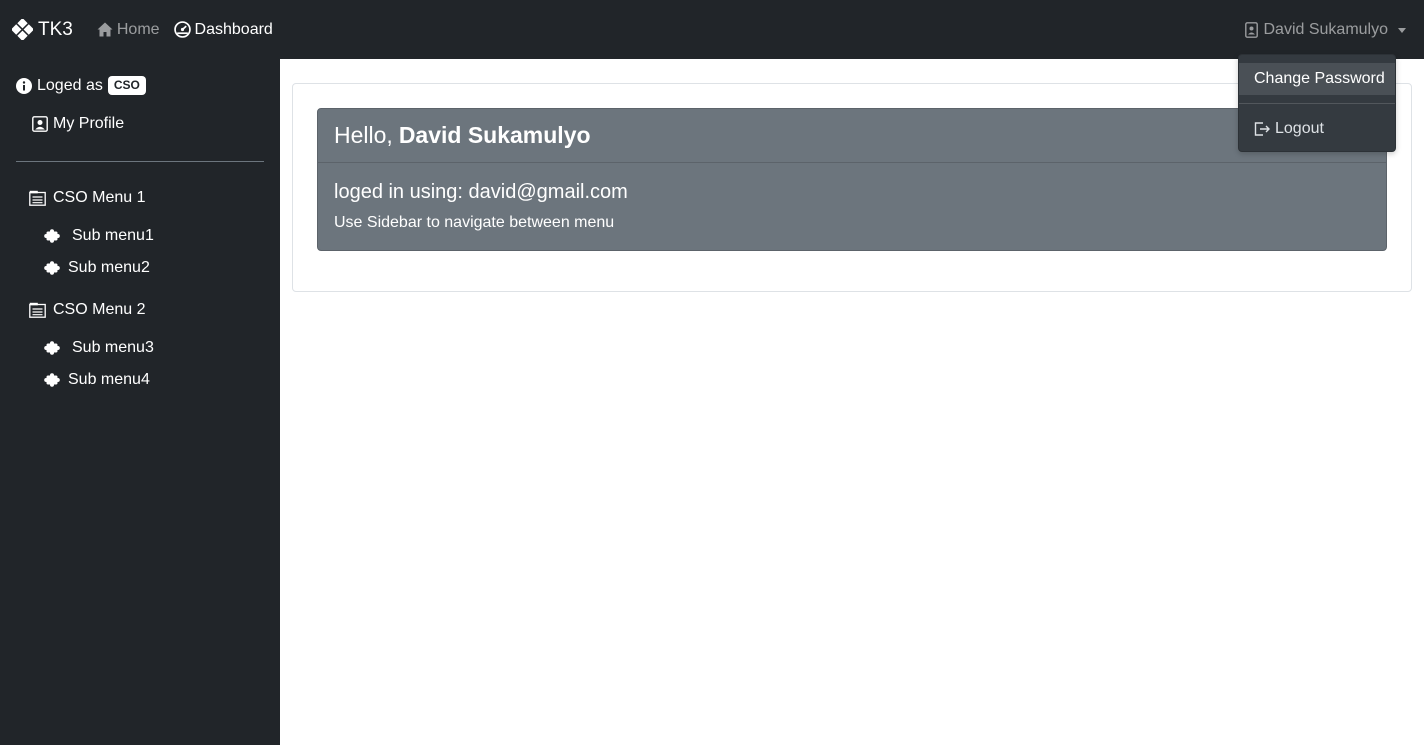 The image size is (1424, 745). Describe the element at coordinates (55, 29) in the screenshot. I see `brand-text: TK3` at that location.